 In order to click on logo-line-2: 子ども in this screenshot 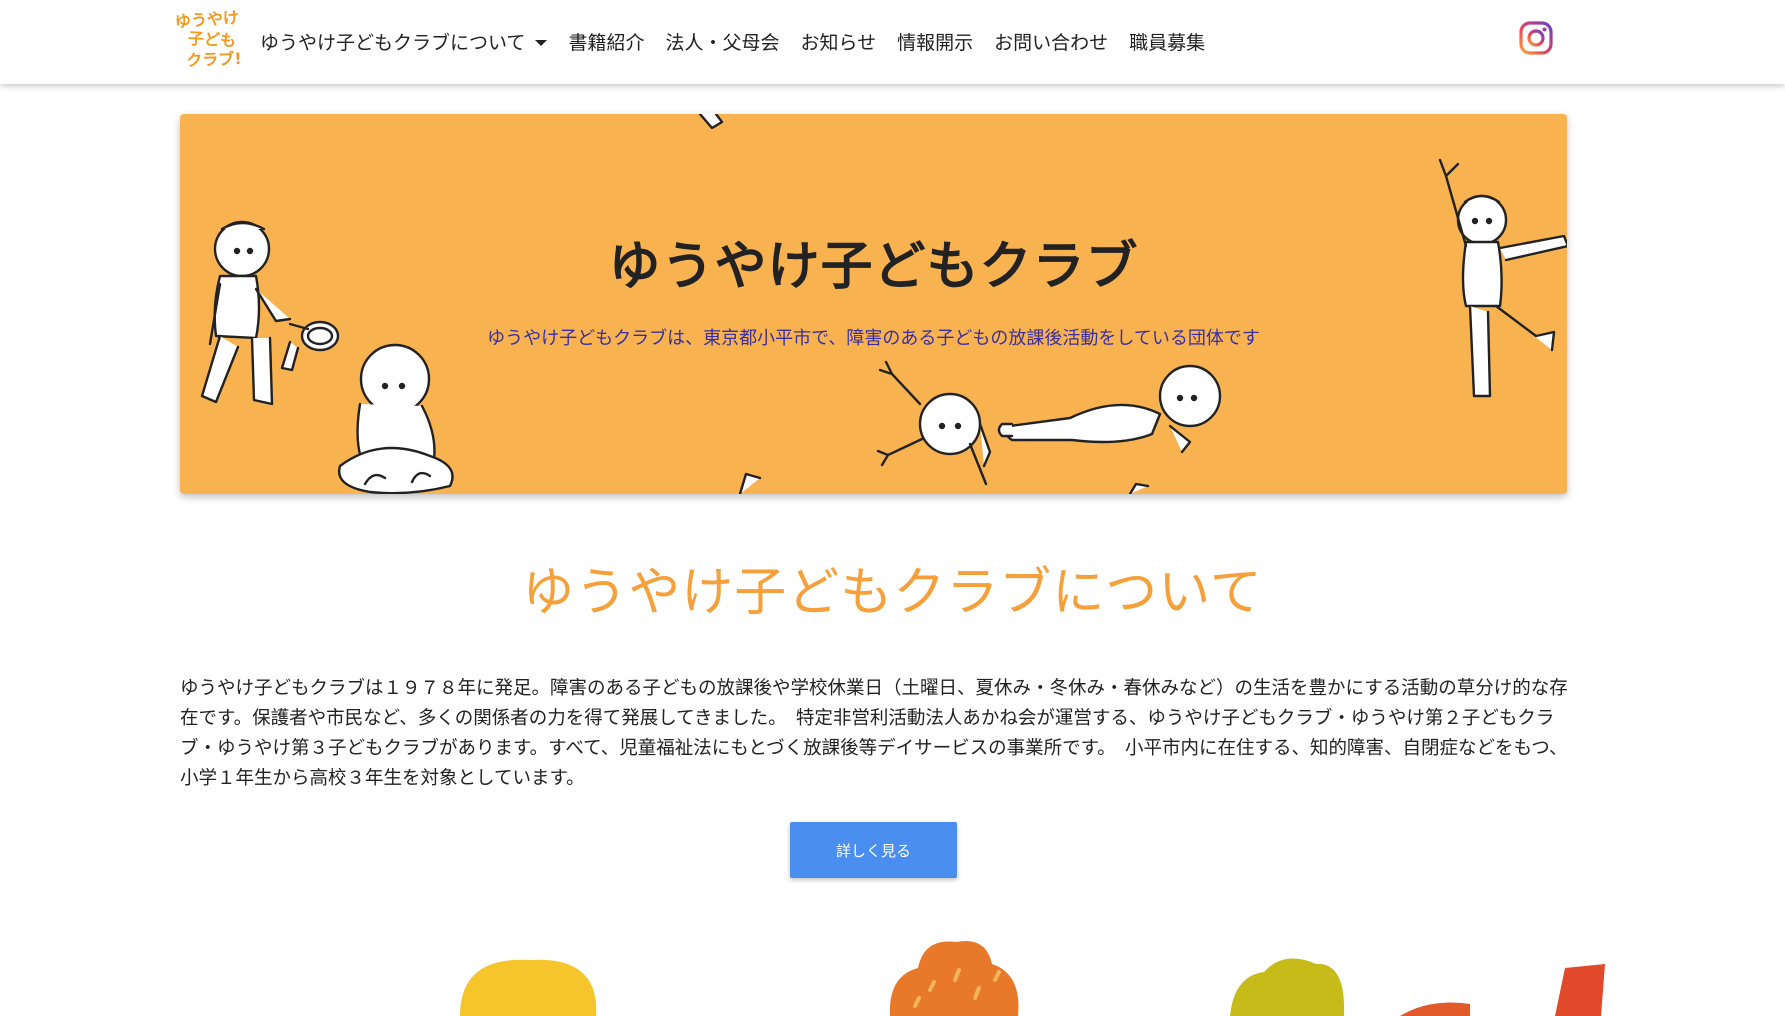, I will do `click(212, 39)`.